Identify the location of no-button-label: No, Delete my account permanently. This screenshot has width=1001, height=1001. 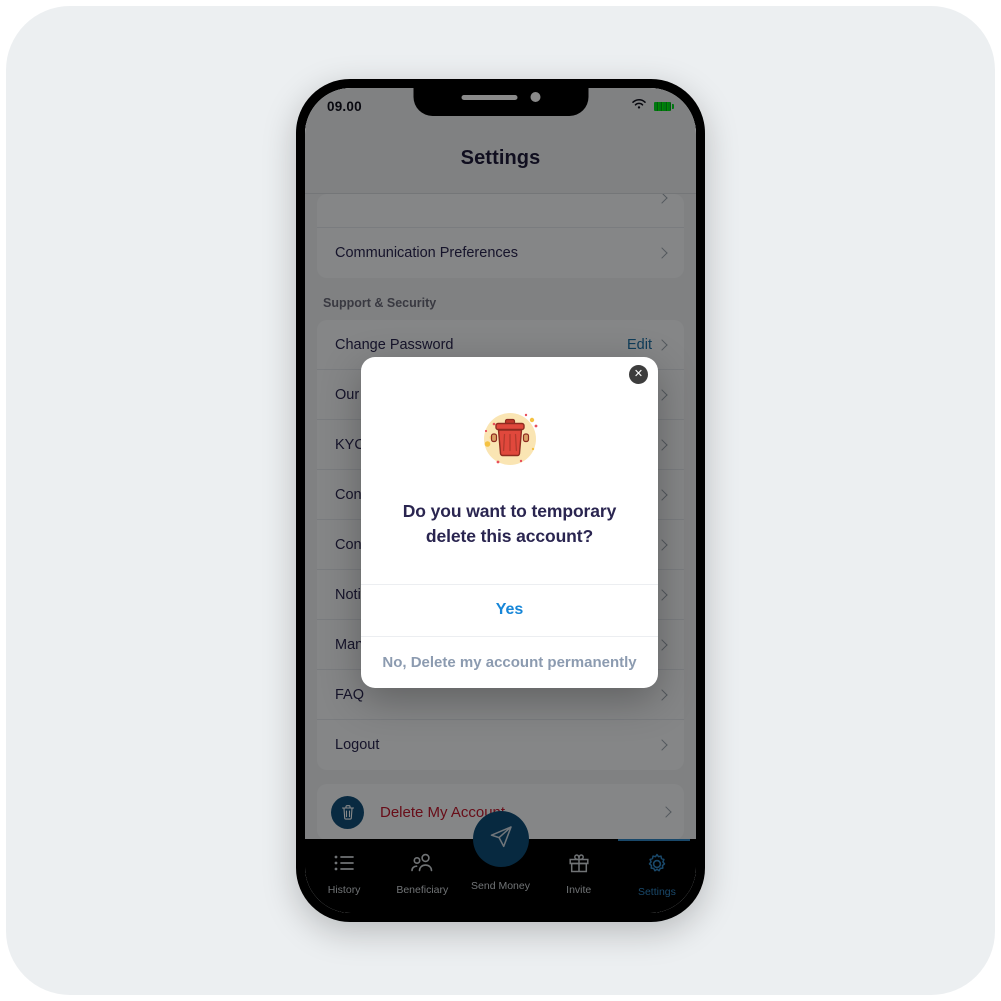
(509, 662).